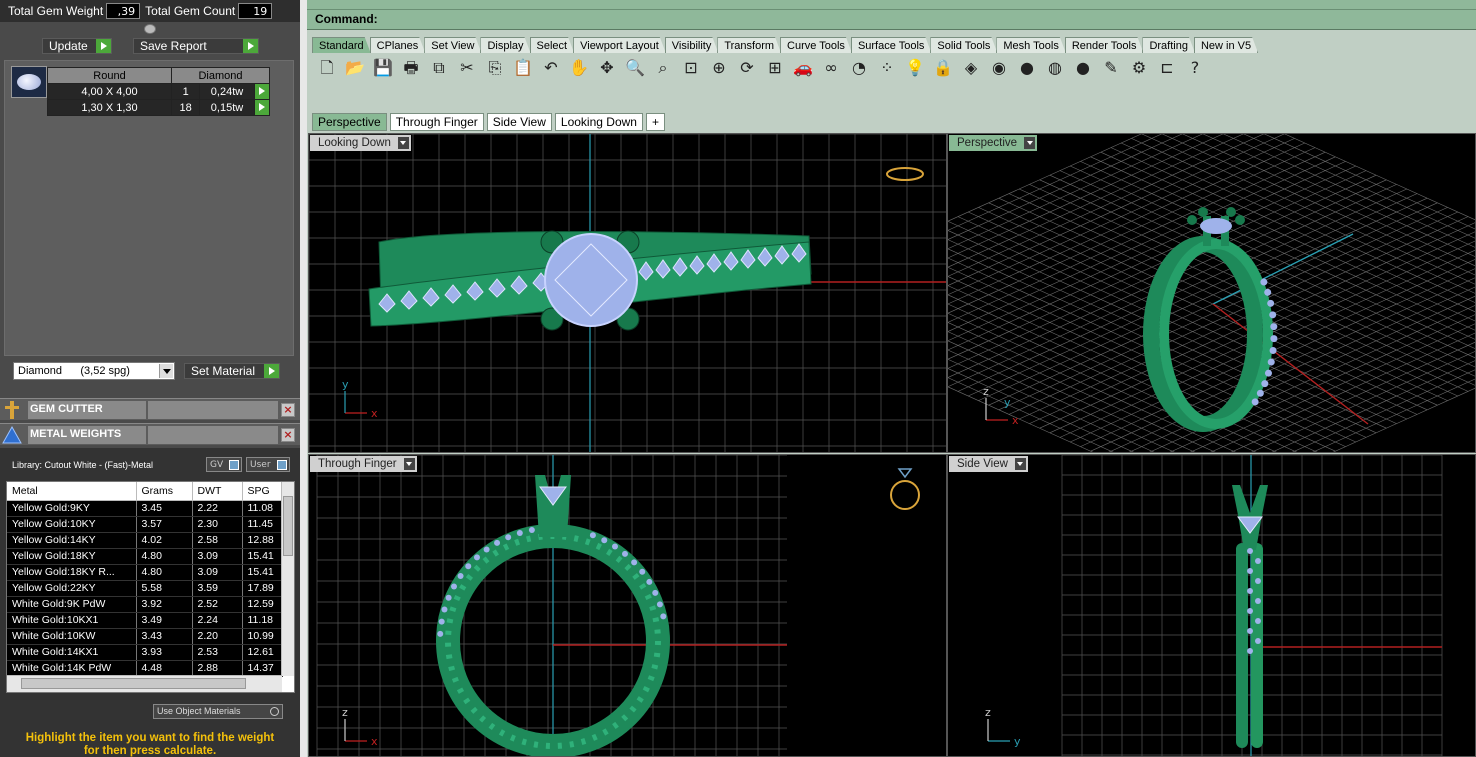 This screenshot has width=1476, height=757. What do you see at coordinates (505, 45) in the screenshot?
I see `toolbar-tab-display: Display` at bounding box center [505, 45].